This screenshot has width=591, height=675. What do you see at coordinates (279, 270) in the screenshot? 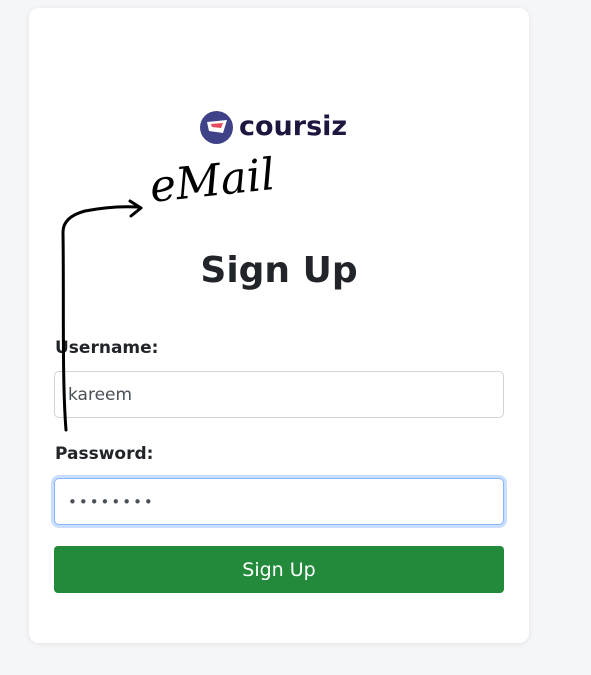
I see `page-title: Sign Up` at bounding box center [279, 270].